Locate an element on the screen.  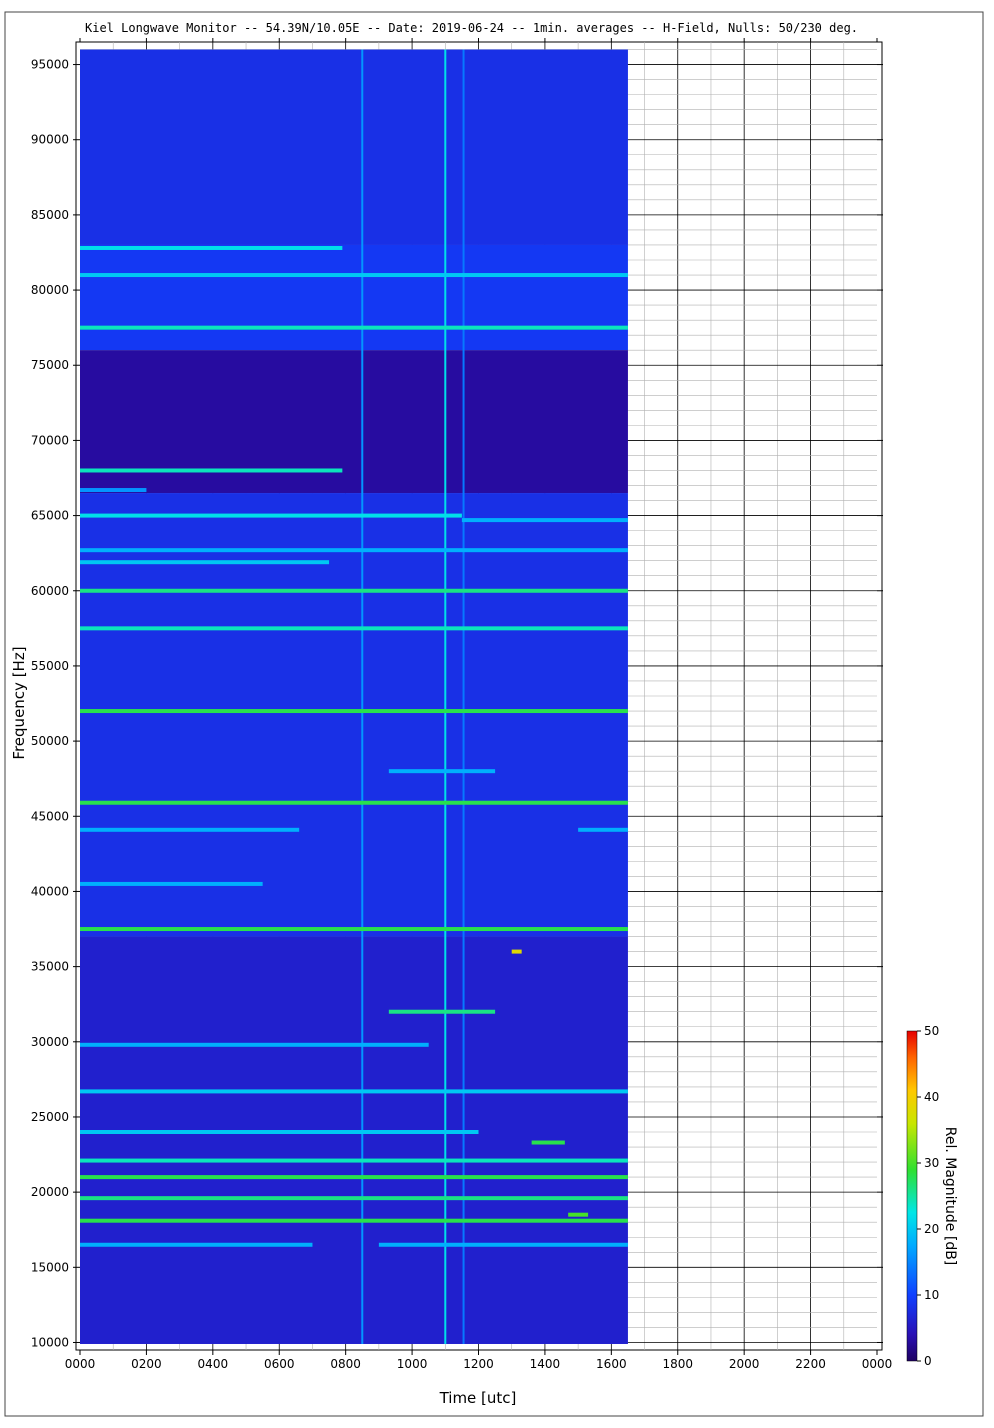
y-tick-label: 65000 is located at coordinates (50, 516).